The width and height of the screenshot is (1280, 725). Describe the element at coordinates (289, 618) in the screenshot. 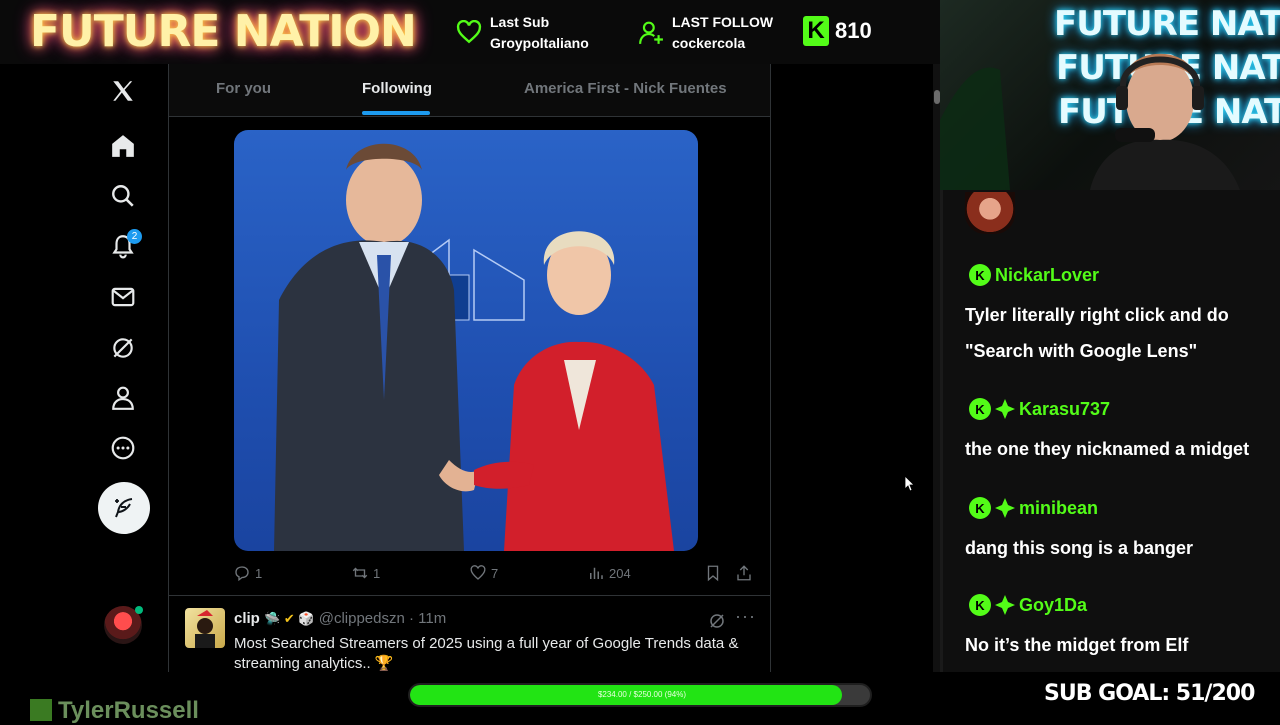

I see `emoji-badges: 🛸 ✔ 🎲` at that location.